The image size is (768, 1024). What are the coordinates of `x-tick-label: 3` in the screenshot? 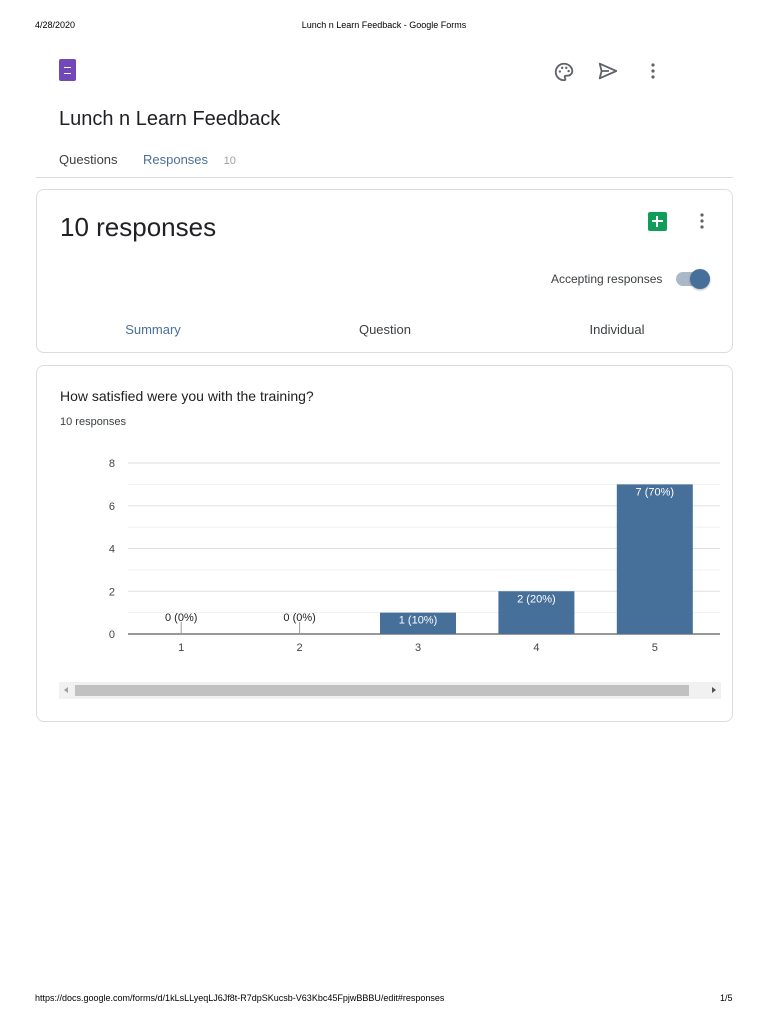 It's located at (418, 648).